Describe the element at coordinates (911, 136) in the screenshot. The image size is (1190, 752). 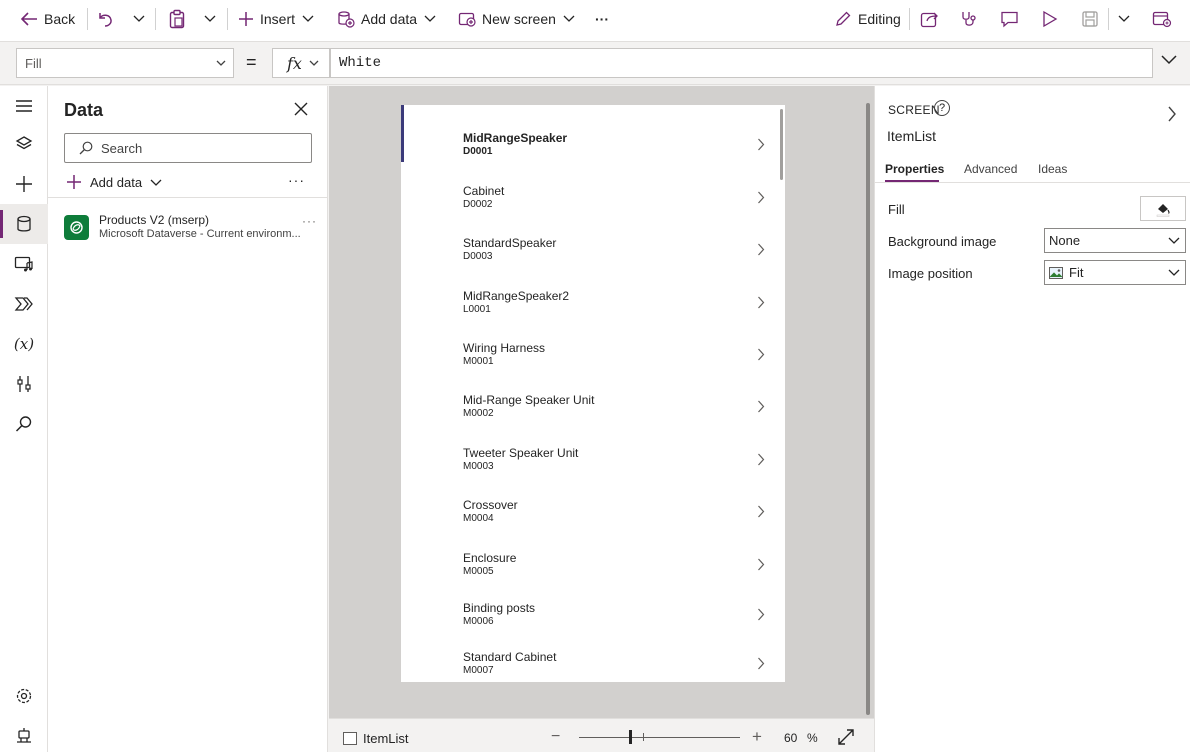
I see `control-name: ItemList` at that location.